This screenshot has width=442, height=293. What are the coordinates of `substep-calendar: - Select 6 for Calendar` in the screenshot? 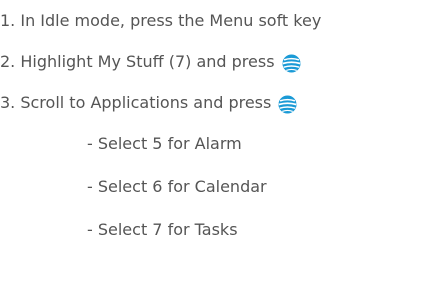 It's located at (177, 187).